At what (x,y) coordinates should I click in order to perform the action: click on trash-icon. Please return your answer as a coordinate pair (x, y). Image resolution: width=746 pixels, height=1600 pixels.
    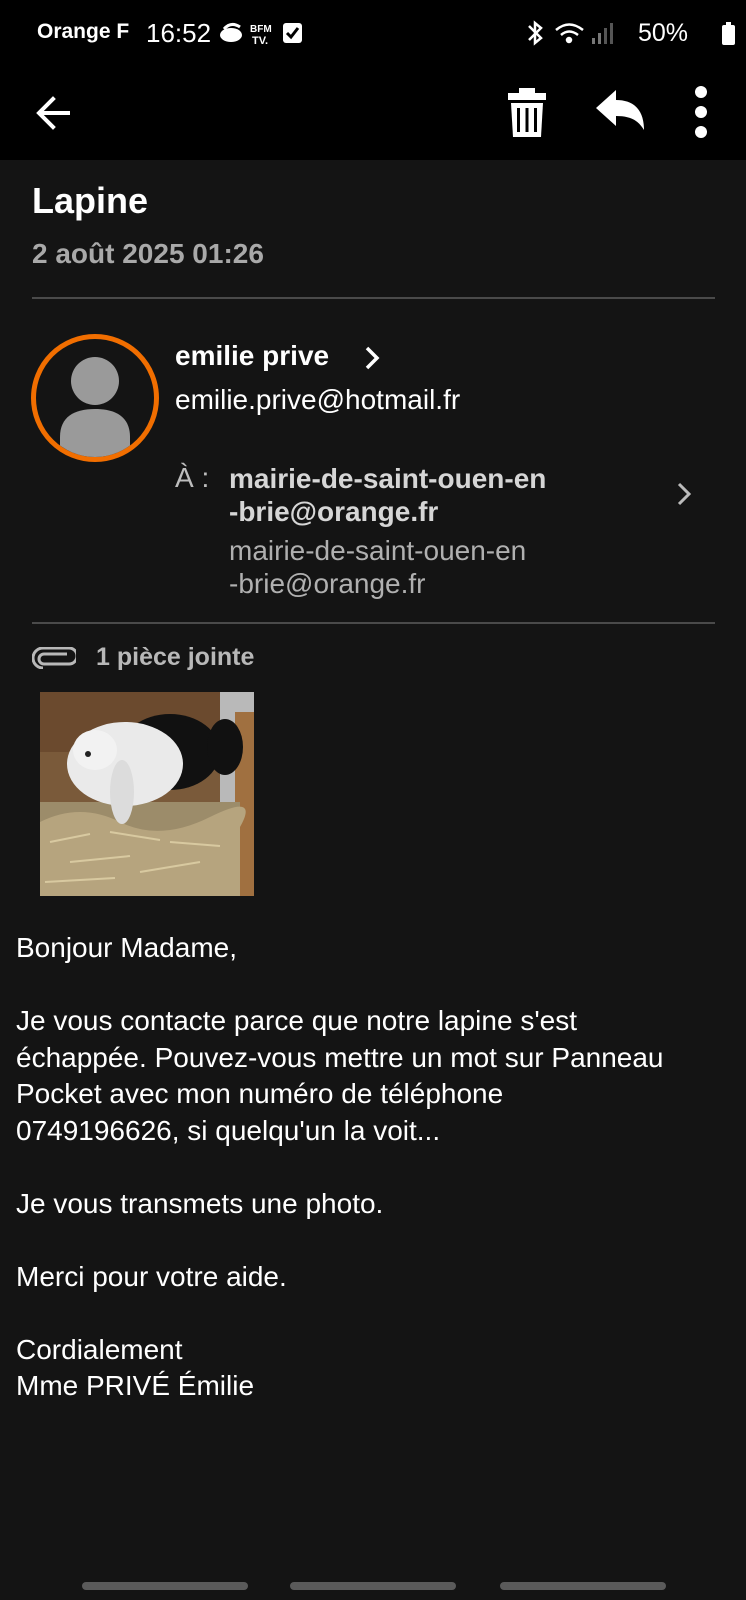
    Looking at the image, I should click on (527, 113).